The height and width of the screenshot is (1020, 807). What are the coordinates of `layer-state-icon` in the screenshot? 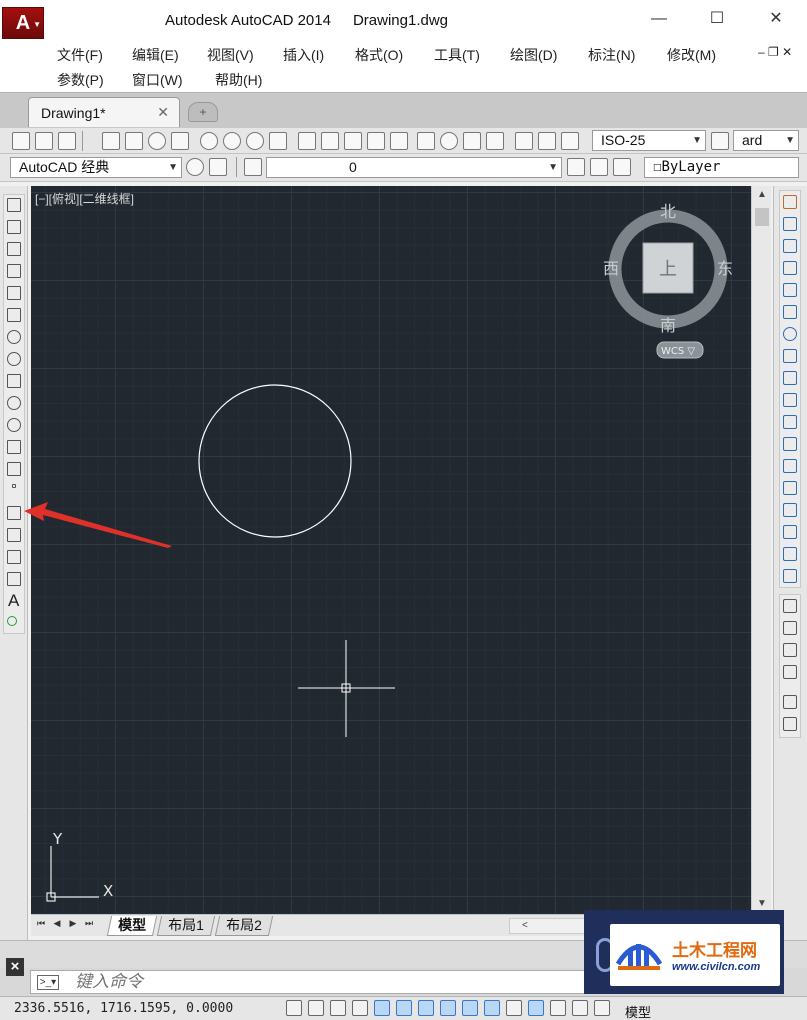 It's located at (622, 167).